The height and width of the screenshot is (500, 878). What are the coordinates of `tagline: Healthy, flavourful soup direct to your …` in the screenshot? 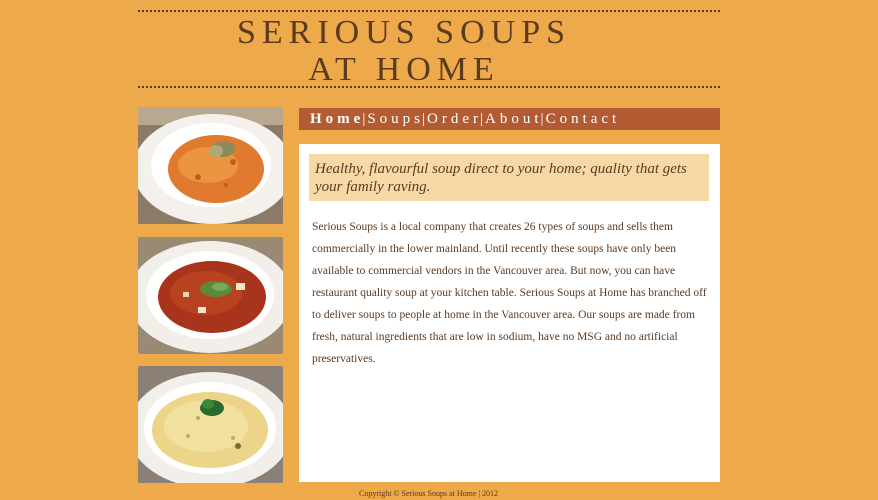 It's located at (509, 177).